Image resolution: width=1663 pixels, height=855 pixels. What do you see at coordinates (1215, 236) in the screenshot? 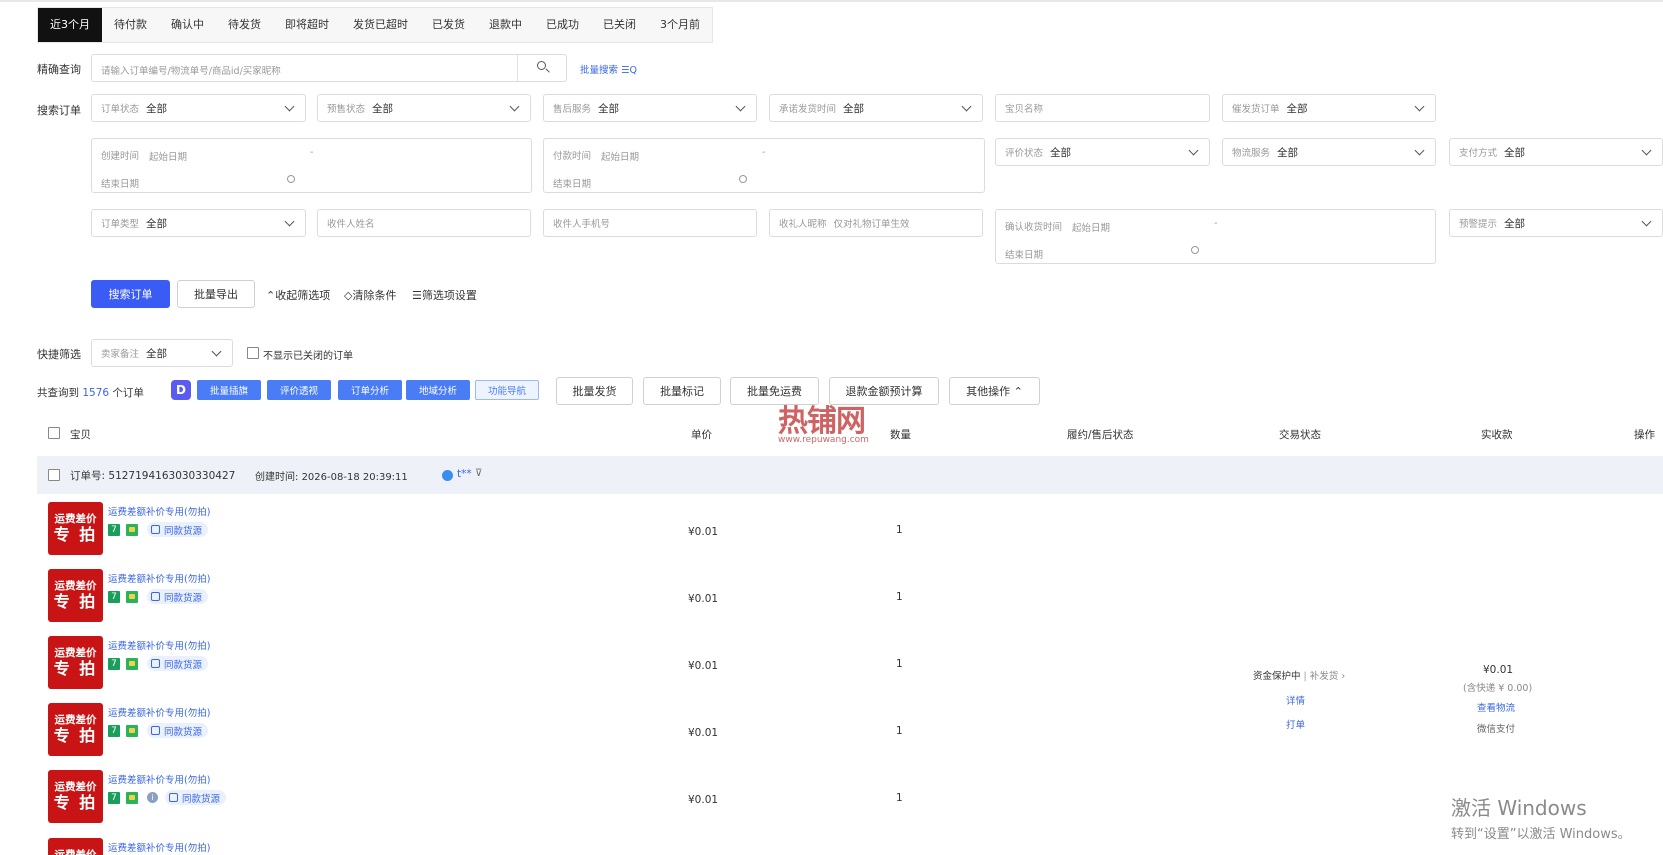
I see `confirm-receipt-range: 确认收货时间 起始日期 - 结束日期` at bounding box center [1215, 236].